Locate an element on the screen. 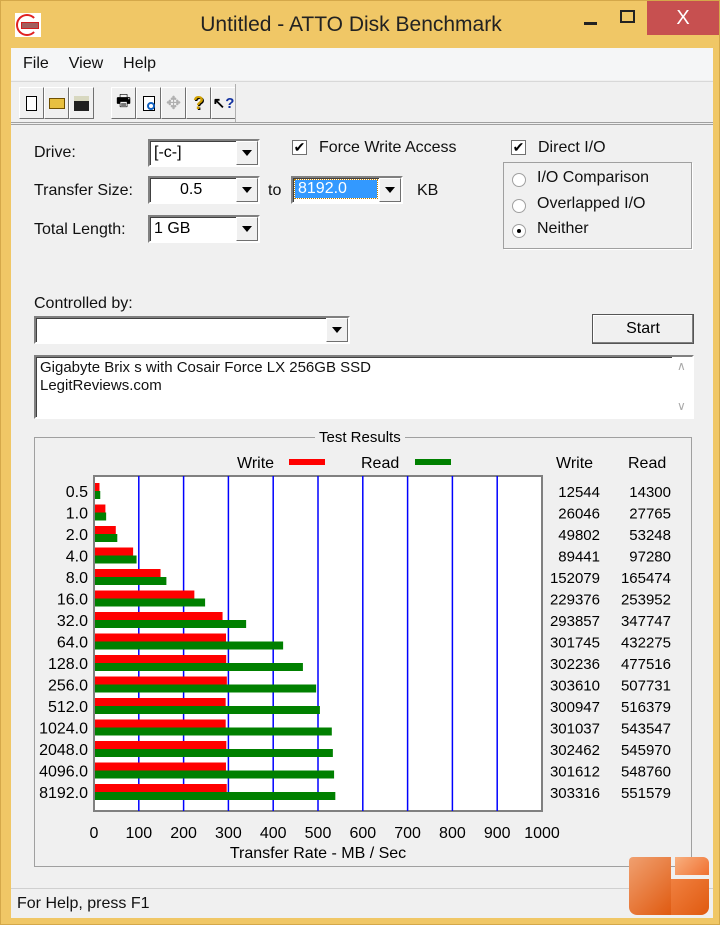 The height and width of the screenshot is (925, 720). open-button is located at coordinates (56, 103).